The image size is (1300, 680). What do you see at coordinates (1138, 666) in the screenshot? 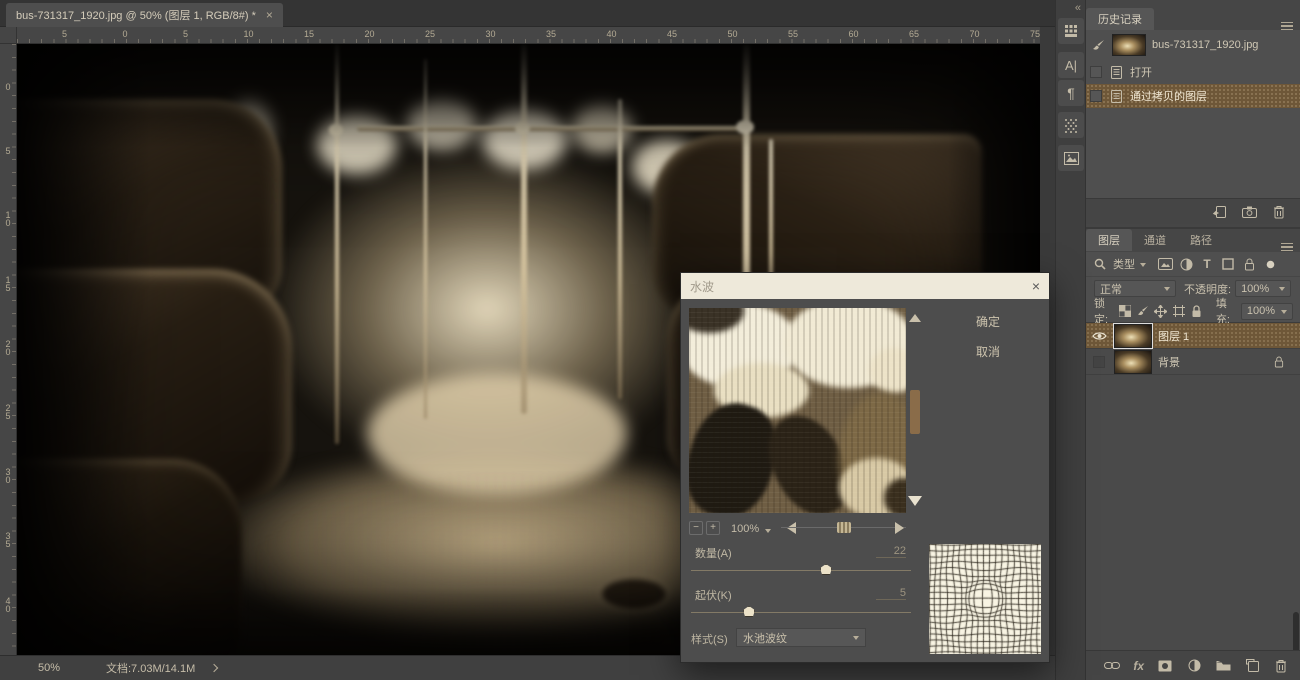
I see `layer-style-fx-icon: fx` at bounding box center [1138, 666].